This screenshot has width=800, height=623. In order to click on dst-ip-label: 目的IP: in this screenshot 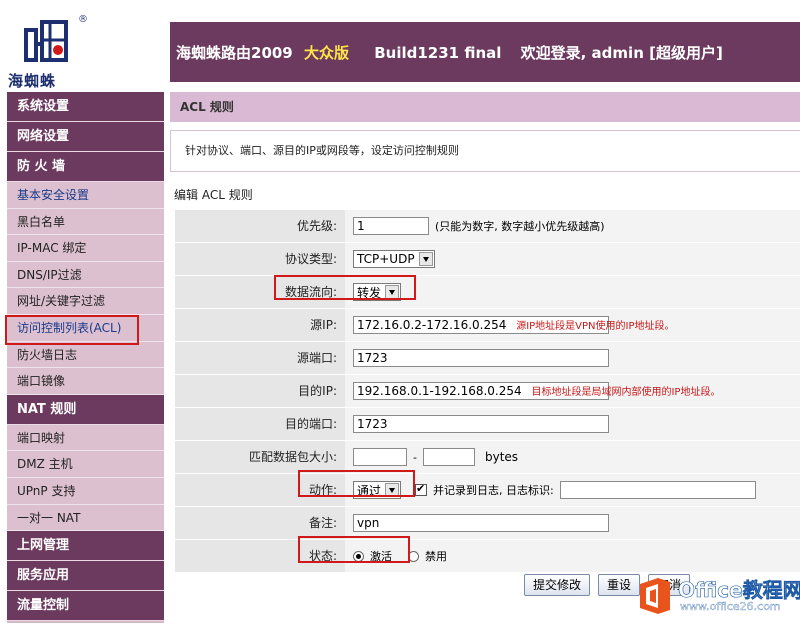, I will do `click(260, 391)`.